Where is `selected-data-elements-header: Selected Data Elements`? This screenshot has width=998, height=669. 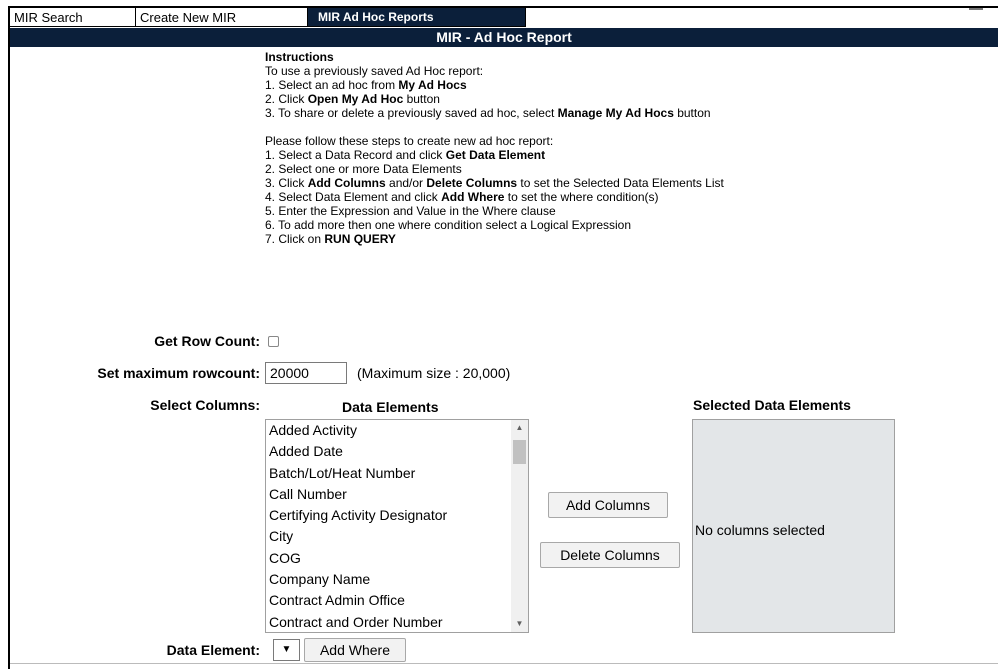
selected-data-elements-header: Selected Data Elements is located at coordinates (772, 405).